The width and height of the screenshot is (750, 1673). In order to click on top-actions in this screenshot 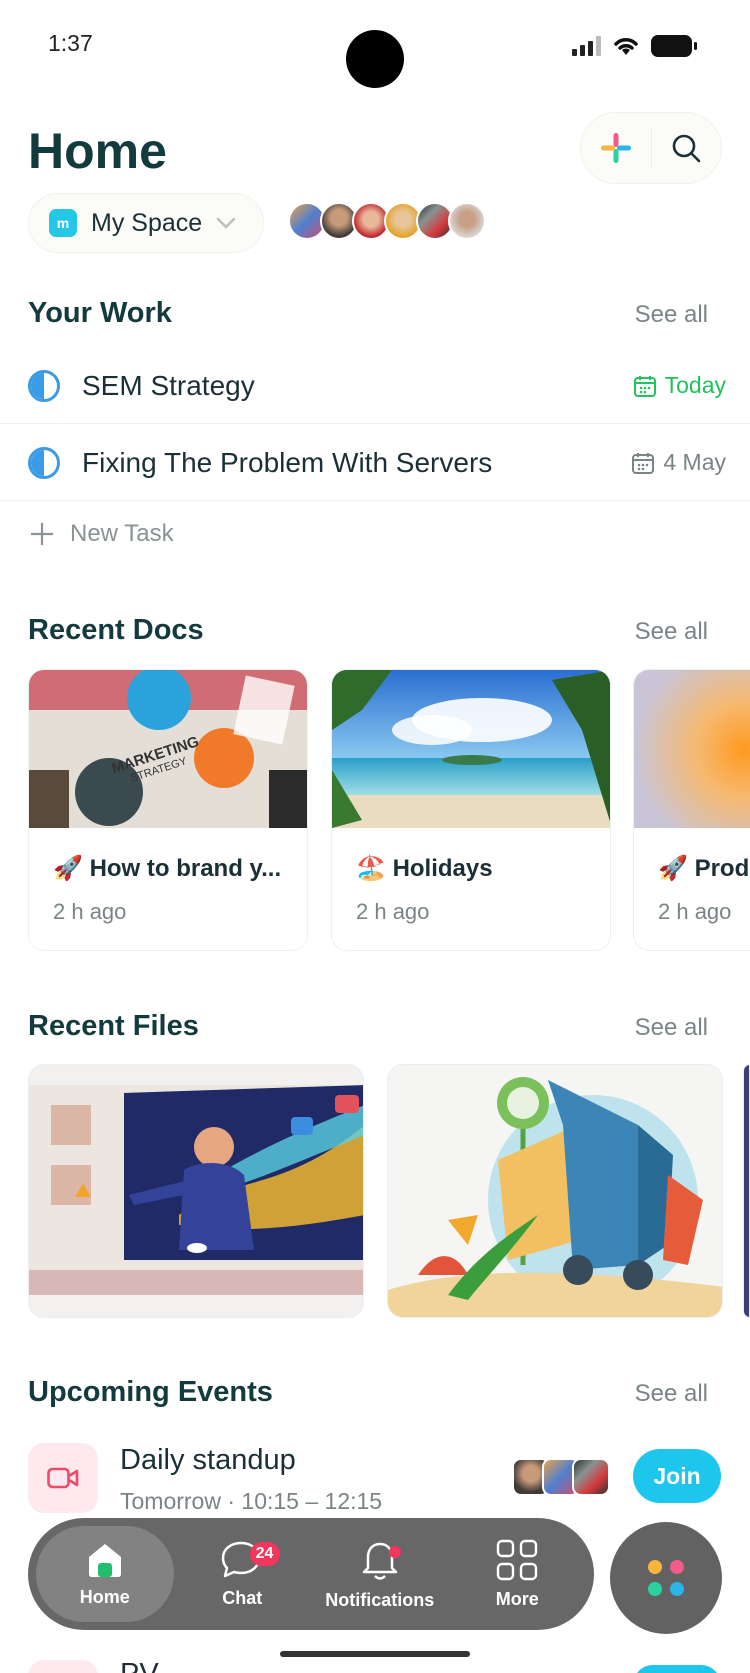, I will do `click(651, 148)`.